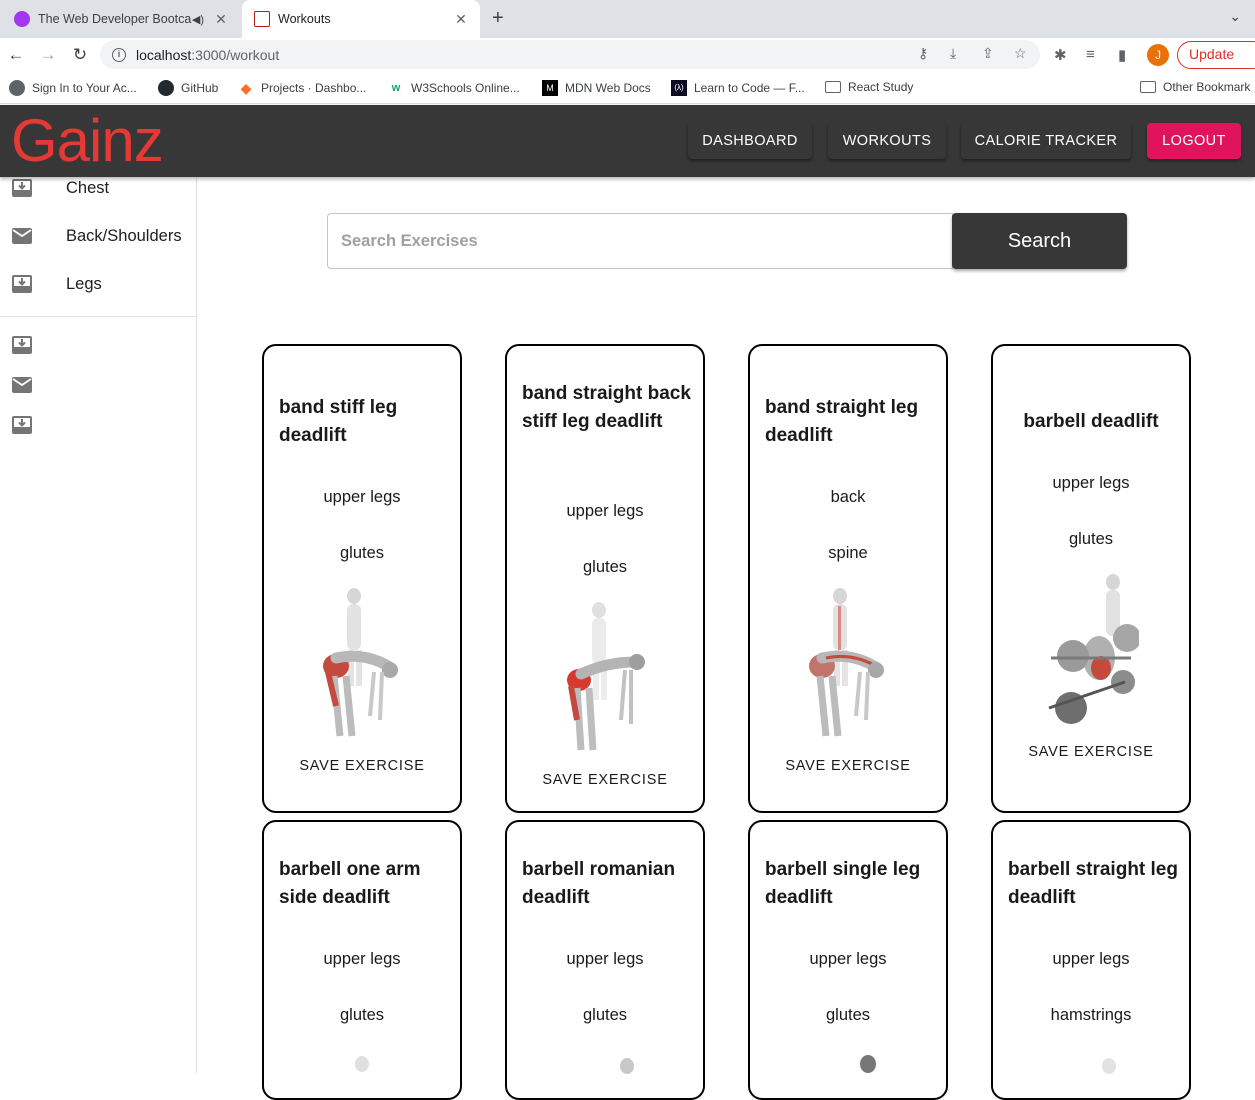 This screenshot has height=1100, width=1255. What do you see at coordinates (750, 141) in the screenshot?
I see `nav-dashboard-button: DASHBOARD` at bounding box center [750, 141].